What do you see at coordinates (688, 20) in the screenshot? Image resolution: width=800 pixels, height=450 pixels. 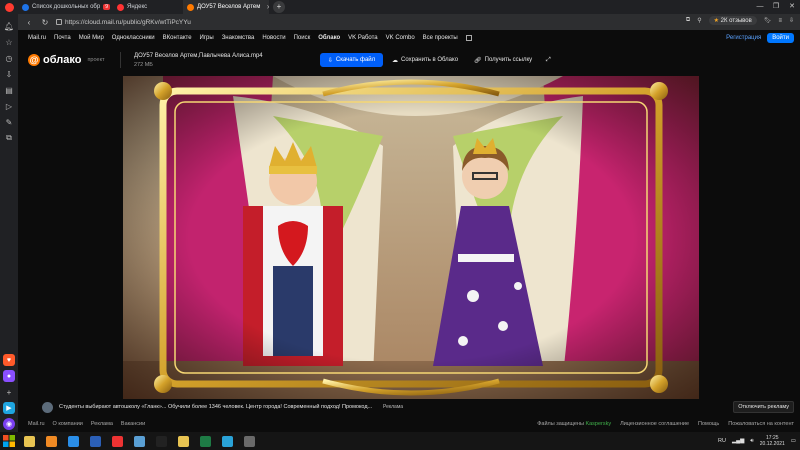 I see `translate-icon: ⧉` at bounding box center [688, 20].